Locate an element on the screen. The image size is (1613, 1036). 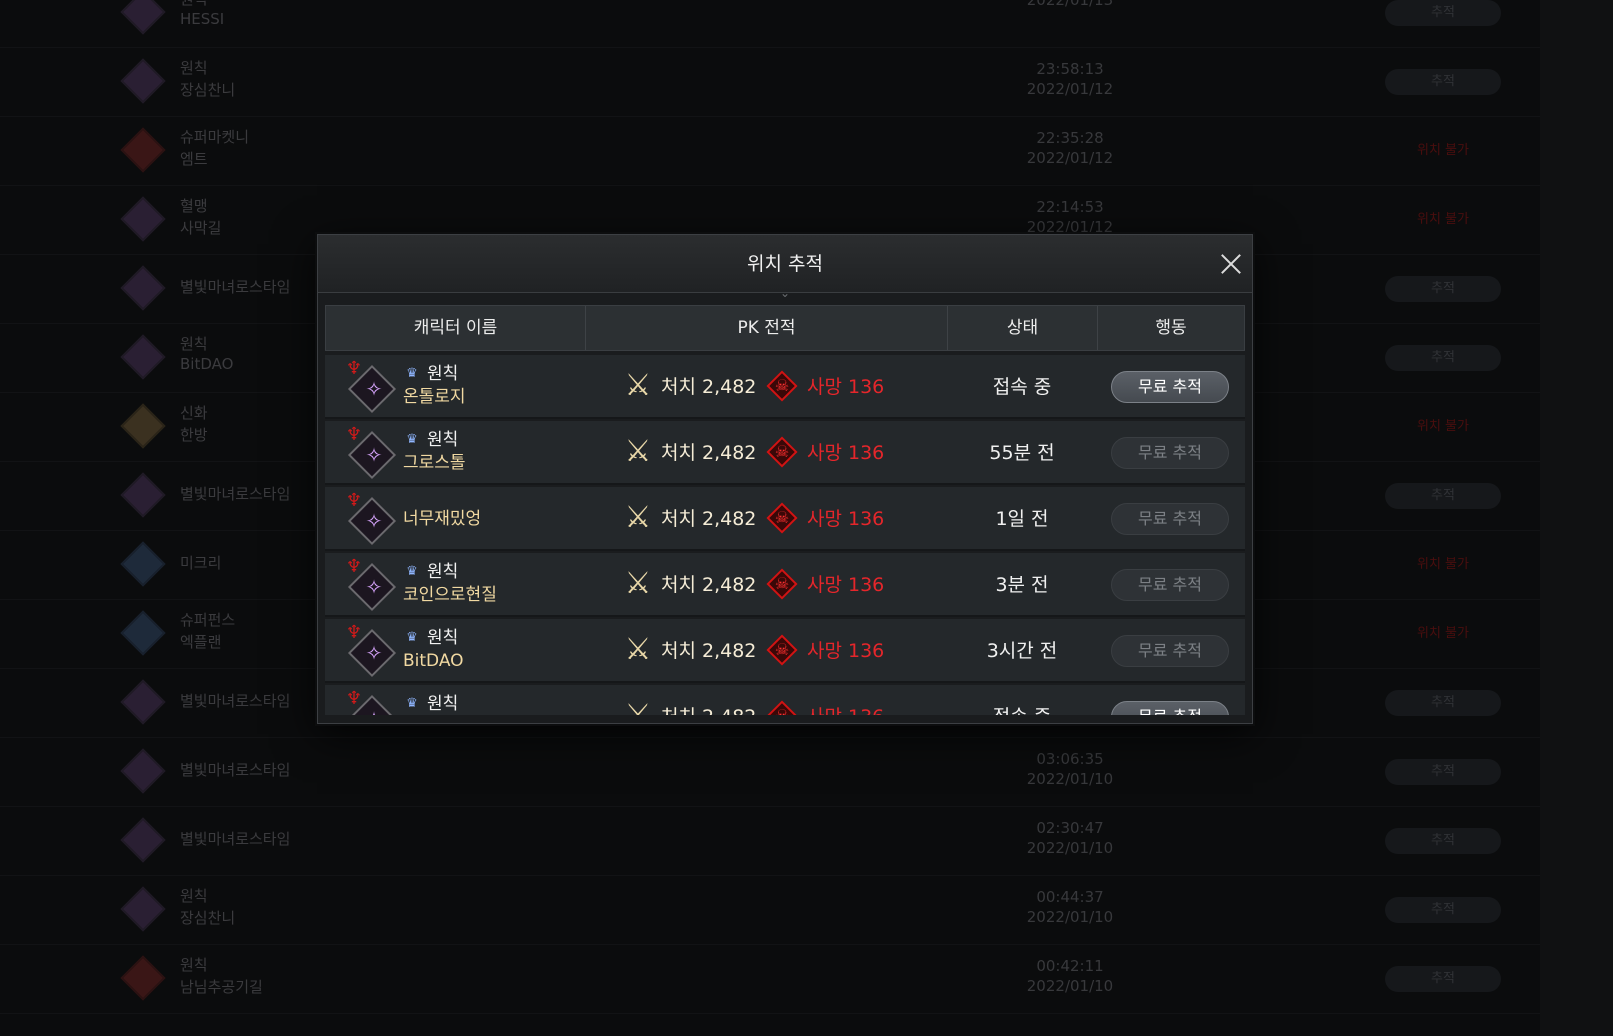
time-text: 02:30:47 is located at coordinates (1070, 828).